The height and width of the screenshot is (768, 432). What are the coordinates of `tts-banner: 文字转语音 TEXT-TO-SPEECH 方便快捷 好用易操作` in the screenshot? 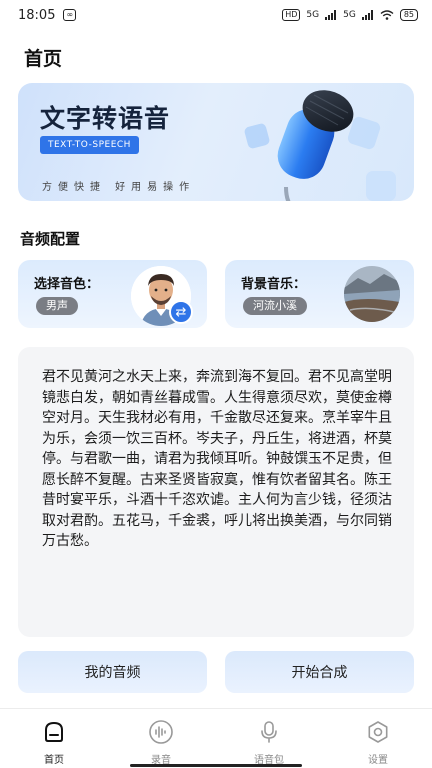 It's located at (216, 142).